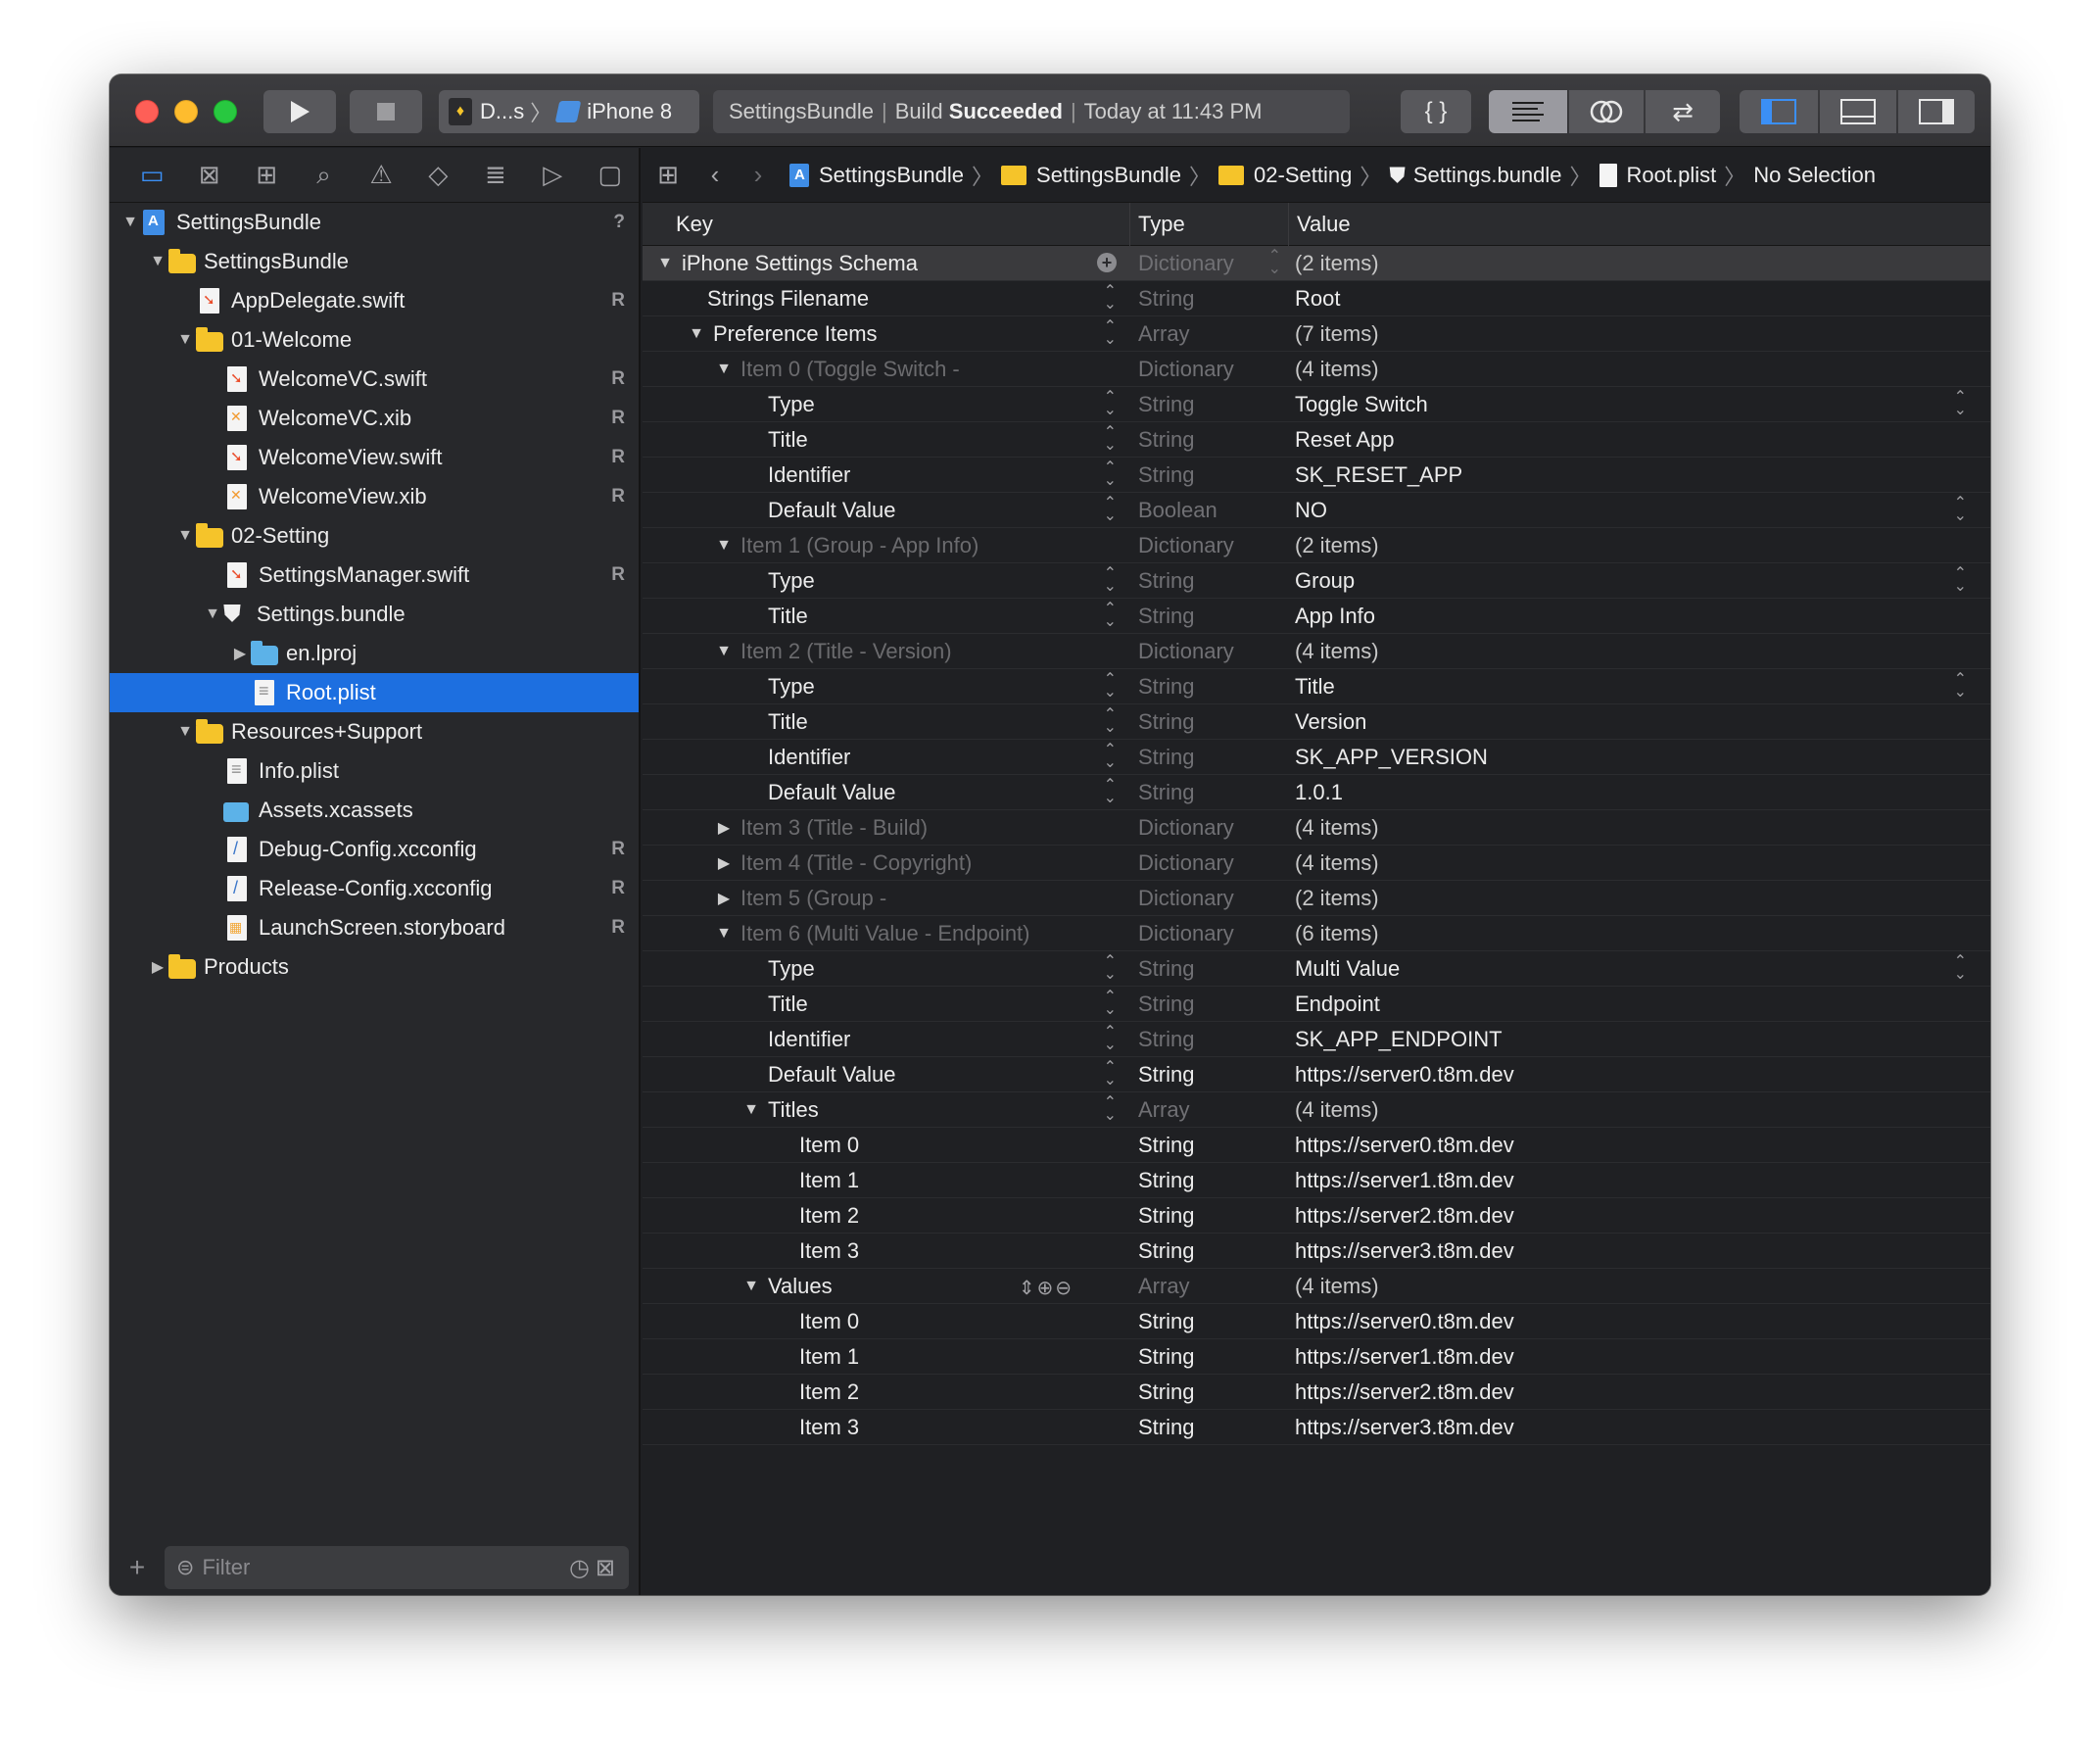 The image size is (2100, 1742). I want to click on value-popup-icon: ⌃ ⌄, so click(1961, 509).